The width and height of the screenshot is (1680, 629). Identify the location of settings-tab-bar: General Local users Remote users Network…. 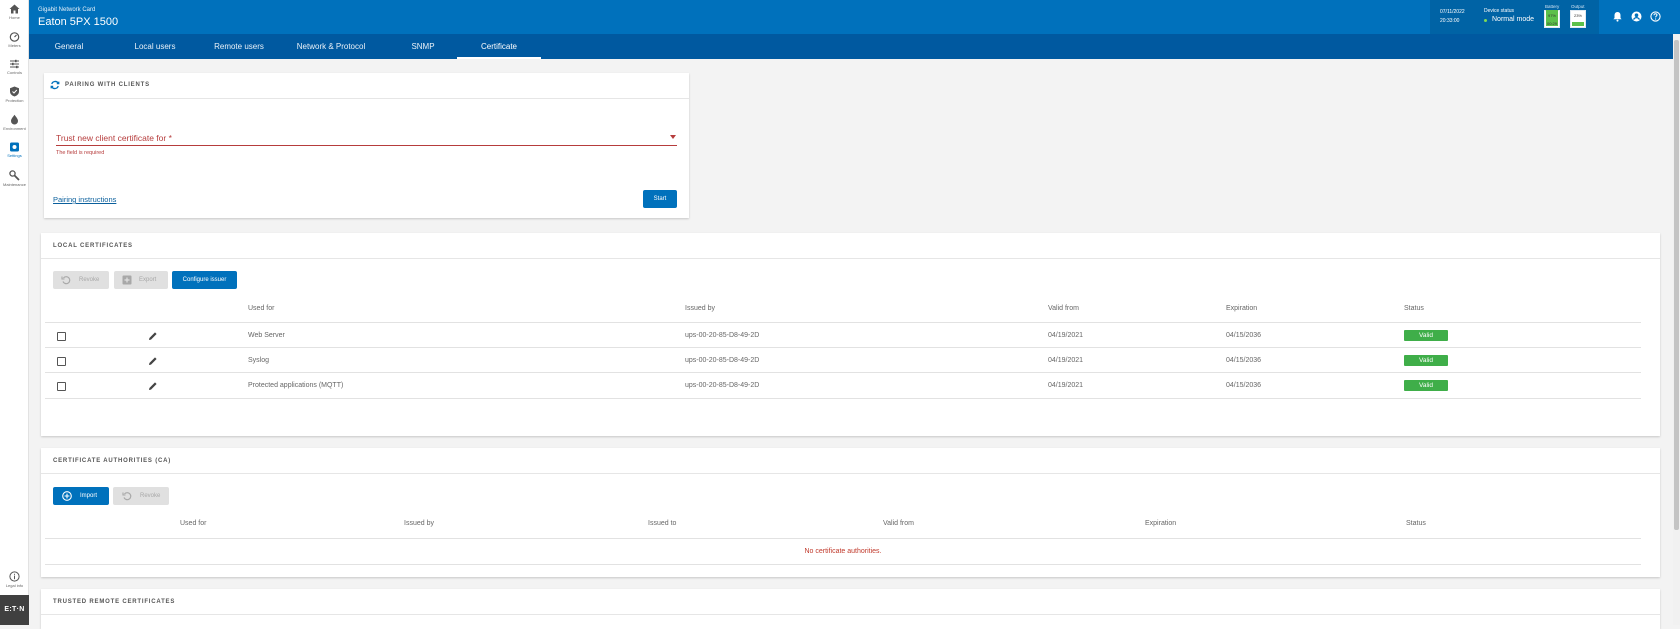
(854, 46).